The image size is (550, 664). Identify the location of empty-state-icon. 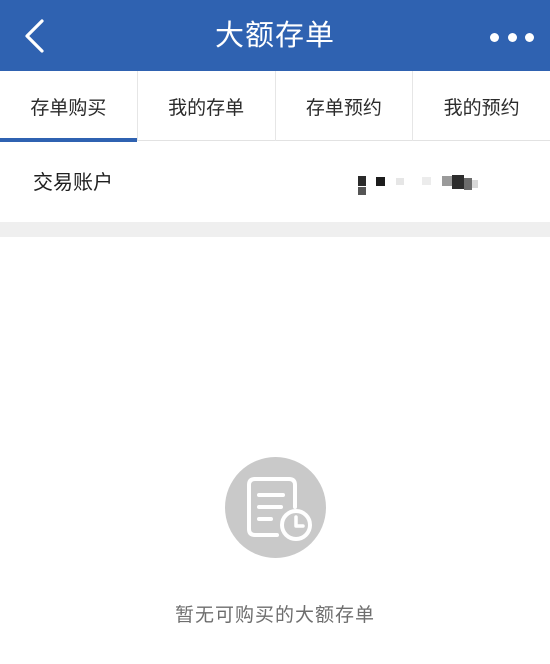
(275, 507).